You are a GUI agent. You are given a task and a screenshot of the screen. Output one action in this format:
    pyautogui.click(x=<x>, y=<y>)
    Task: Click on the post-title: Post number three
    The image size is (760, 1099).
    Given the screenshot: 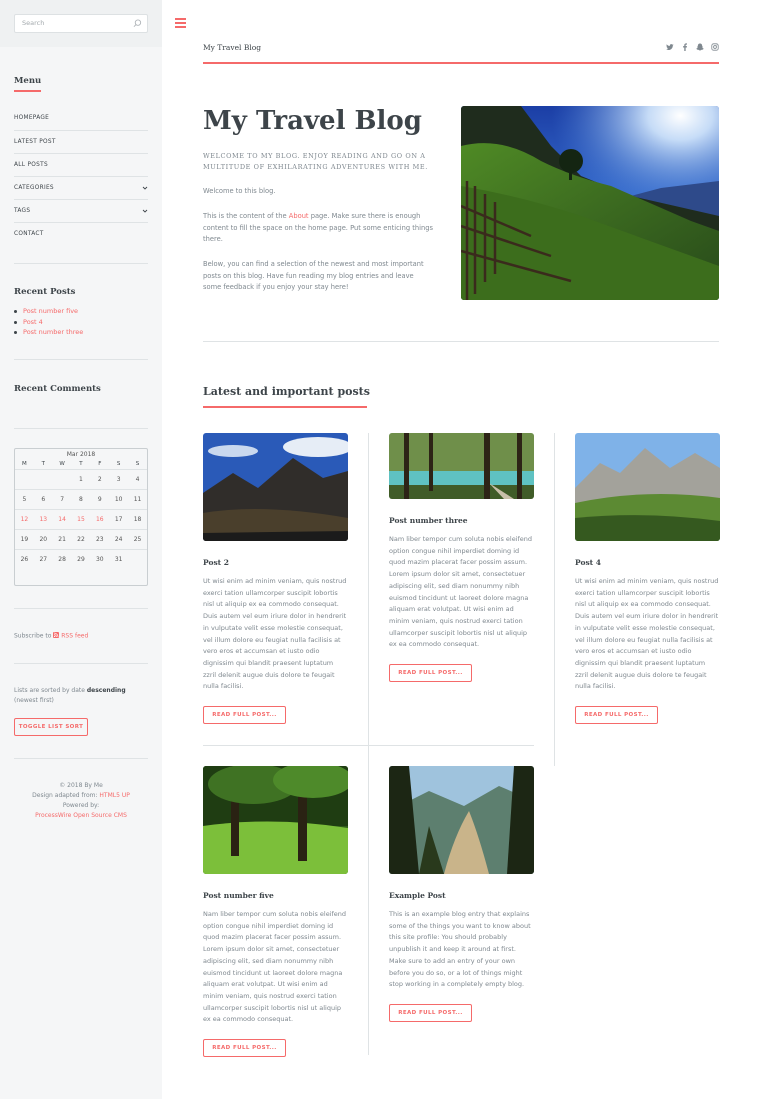 What is the action you would take?
    pyautogui.click(x=461, y=520)
    